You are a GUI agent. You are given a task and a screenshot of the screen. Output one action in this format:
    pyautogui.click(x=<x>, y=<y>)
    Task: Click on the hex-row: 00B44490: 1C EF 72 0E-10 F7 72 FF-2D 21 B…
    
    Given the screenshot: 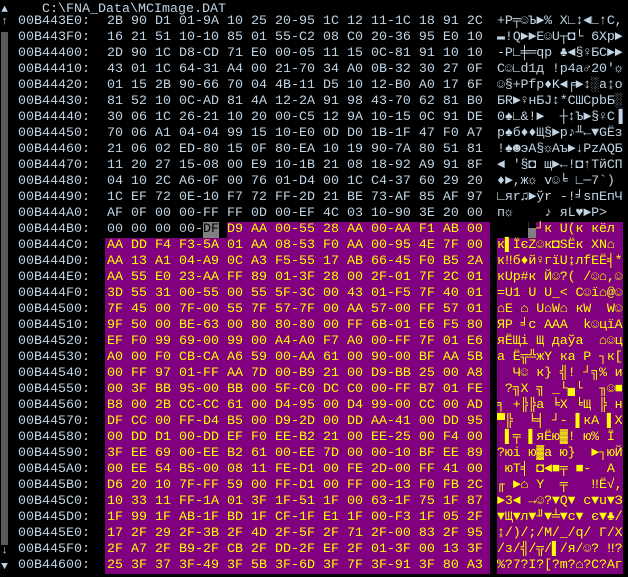 What is the action you would take?
    pyautogui.click(x=314, y=198)
    